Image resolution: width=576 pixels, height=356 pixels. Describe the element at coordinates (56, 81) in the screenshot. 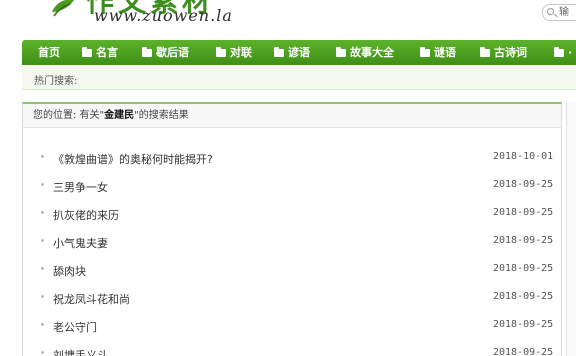

I see `hot-search-label: 热门搜索:` at that location.